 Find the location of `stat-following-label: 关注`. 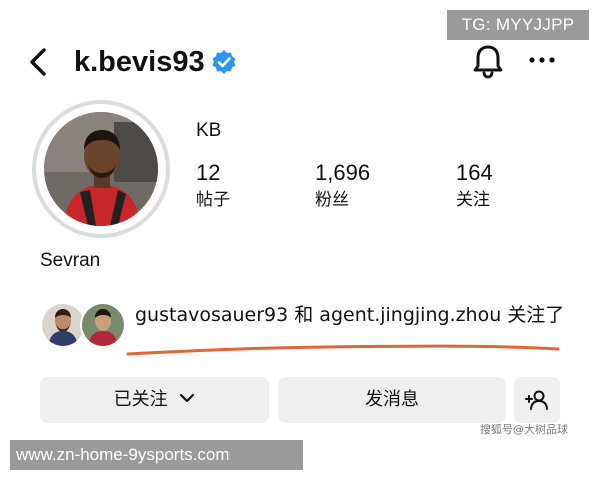

stat-following-label: 关注 is located at coordinates (473, 200).